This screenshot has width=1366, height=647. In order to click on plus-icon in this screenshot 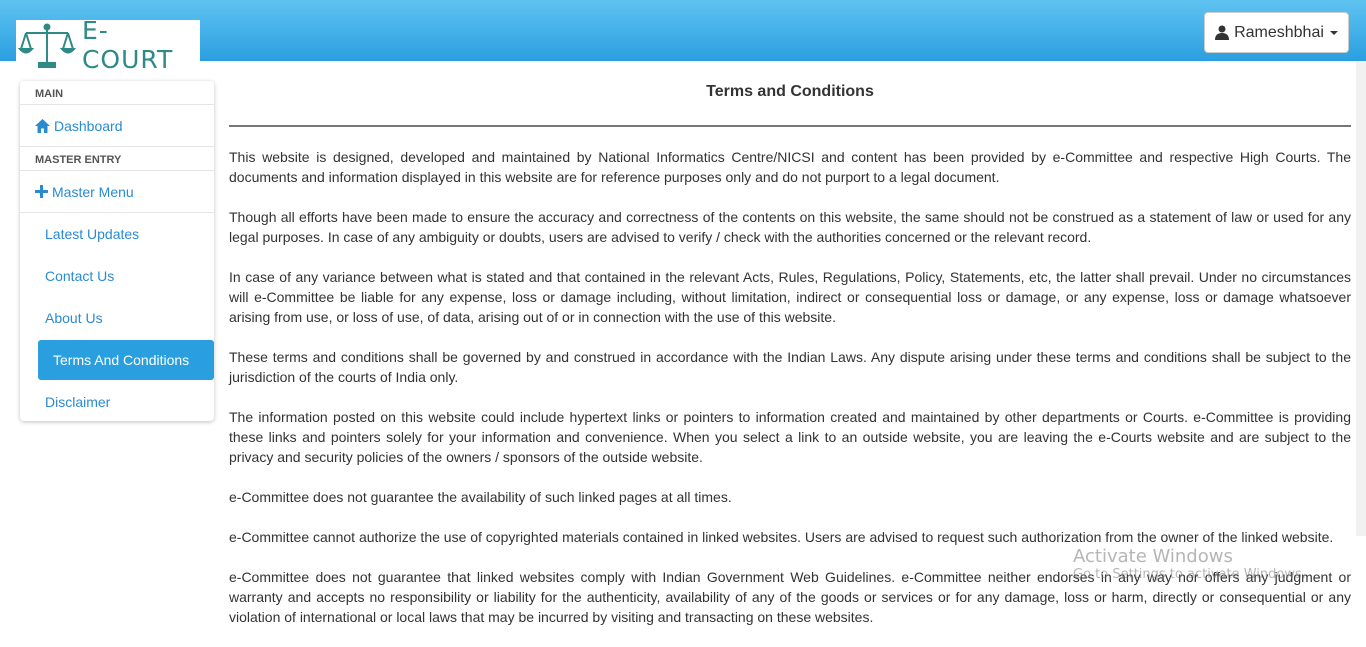, I will do `click(41, 191)`.